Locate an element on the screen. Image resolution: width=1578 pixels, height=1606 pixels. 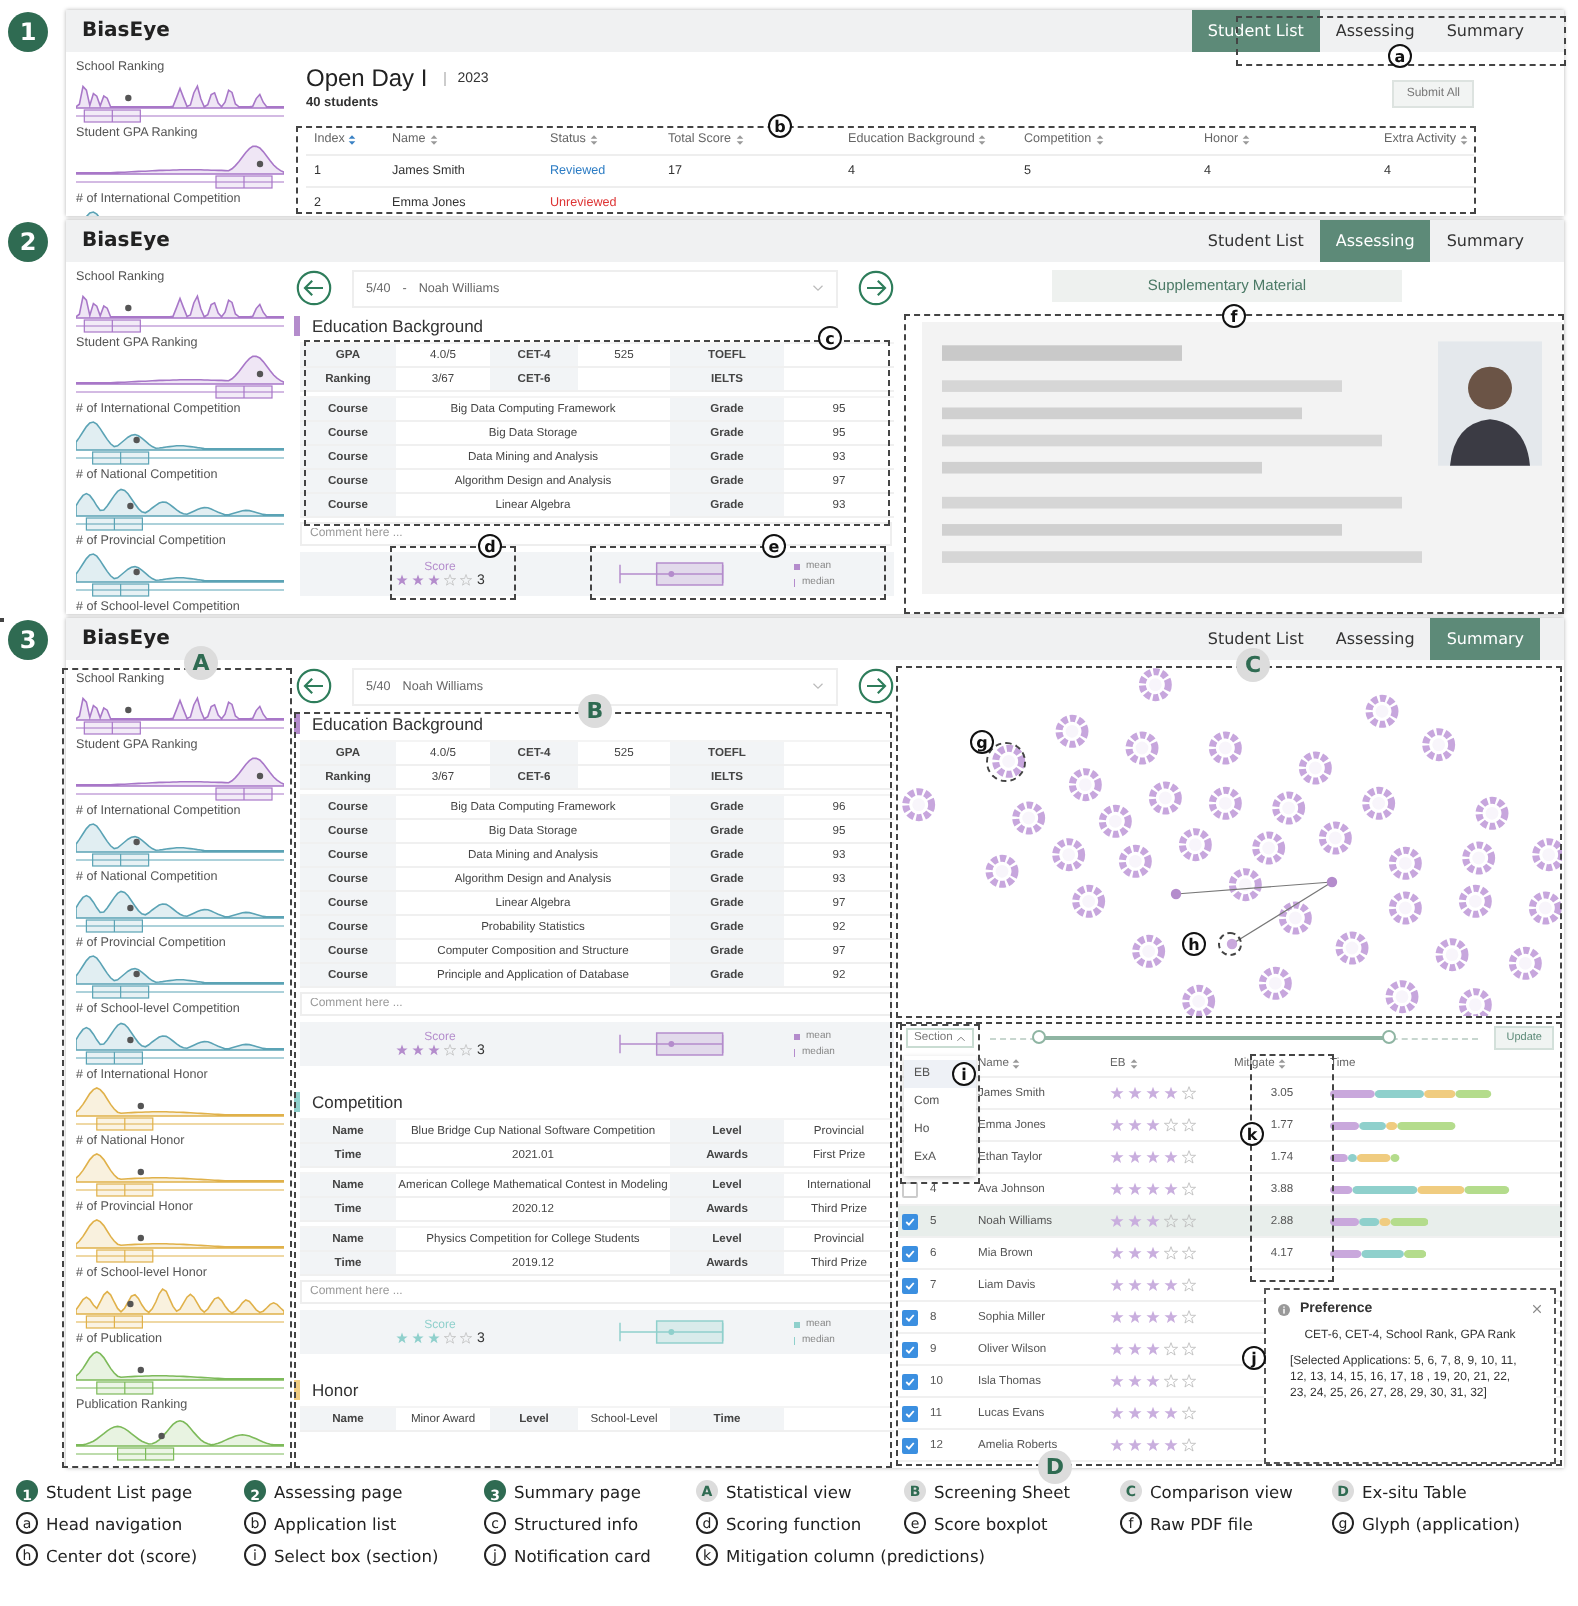
legend-text: Structured info is located at coordinates (576, 1523).